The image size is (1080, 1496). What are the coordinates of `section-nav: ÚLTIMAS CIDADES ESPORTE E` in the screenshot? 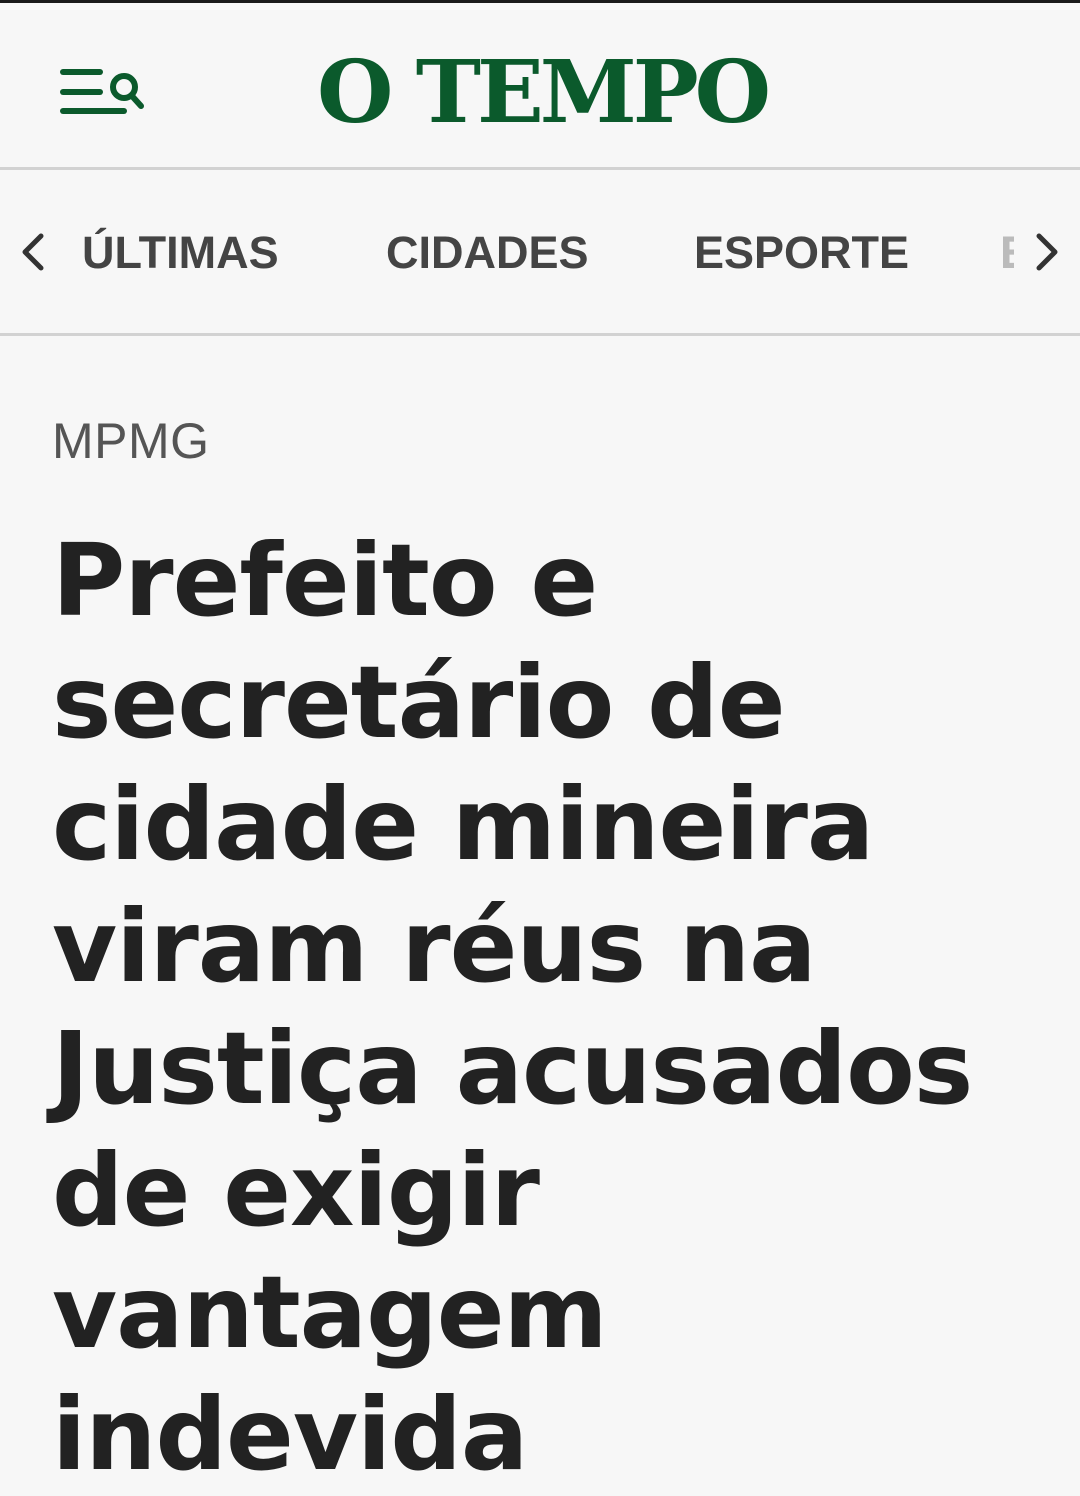 It's located at (540, 254).